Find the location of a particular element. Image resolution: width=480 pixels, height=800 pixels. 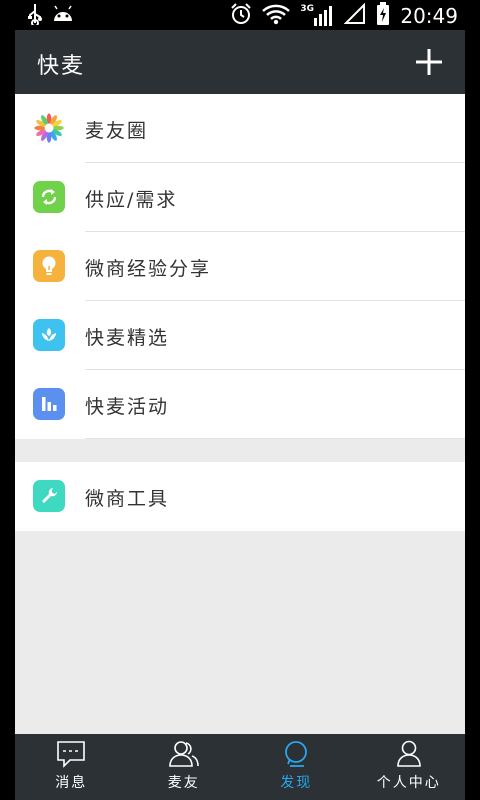

tab-profile: 个人中心 is located at coordinates (409, 767).